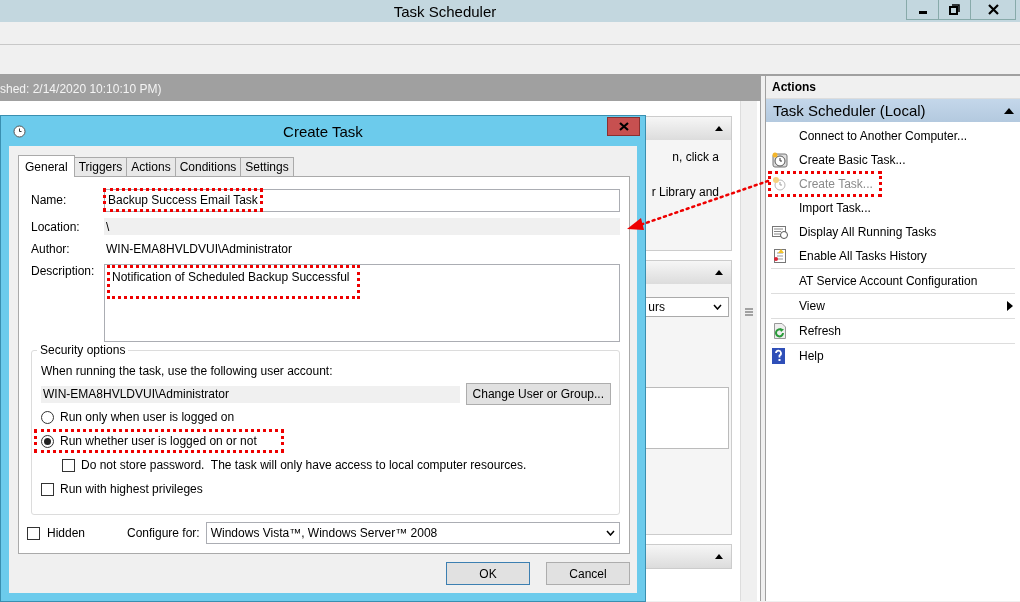  I want to click on option-label: Do not store password. The task will only have access to local computer resources., so click(304, 465).